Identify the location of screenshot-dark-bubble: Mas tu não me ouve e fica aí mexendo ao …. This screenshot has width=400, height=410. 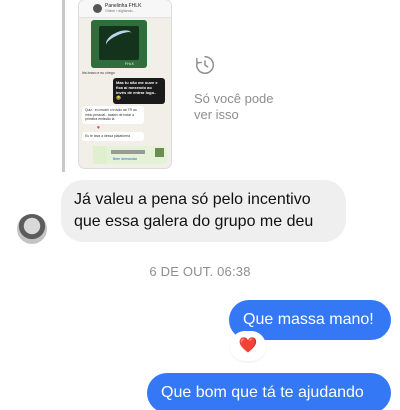
(139, 91).